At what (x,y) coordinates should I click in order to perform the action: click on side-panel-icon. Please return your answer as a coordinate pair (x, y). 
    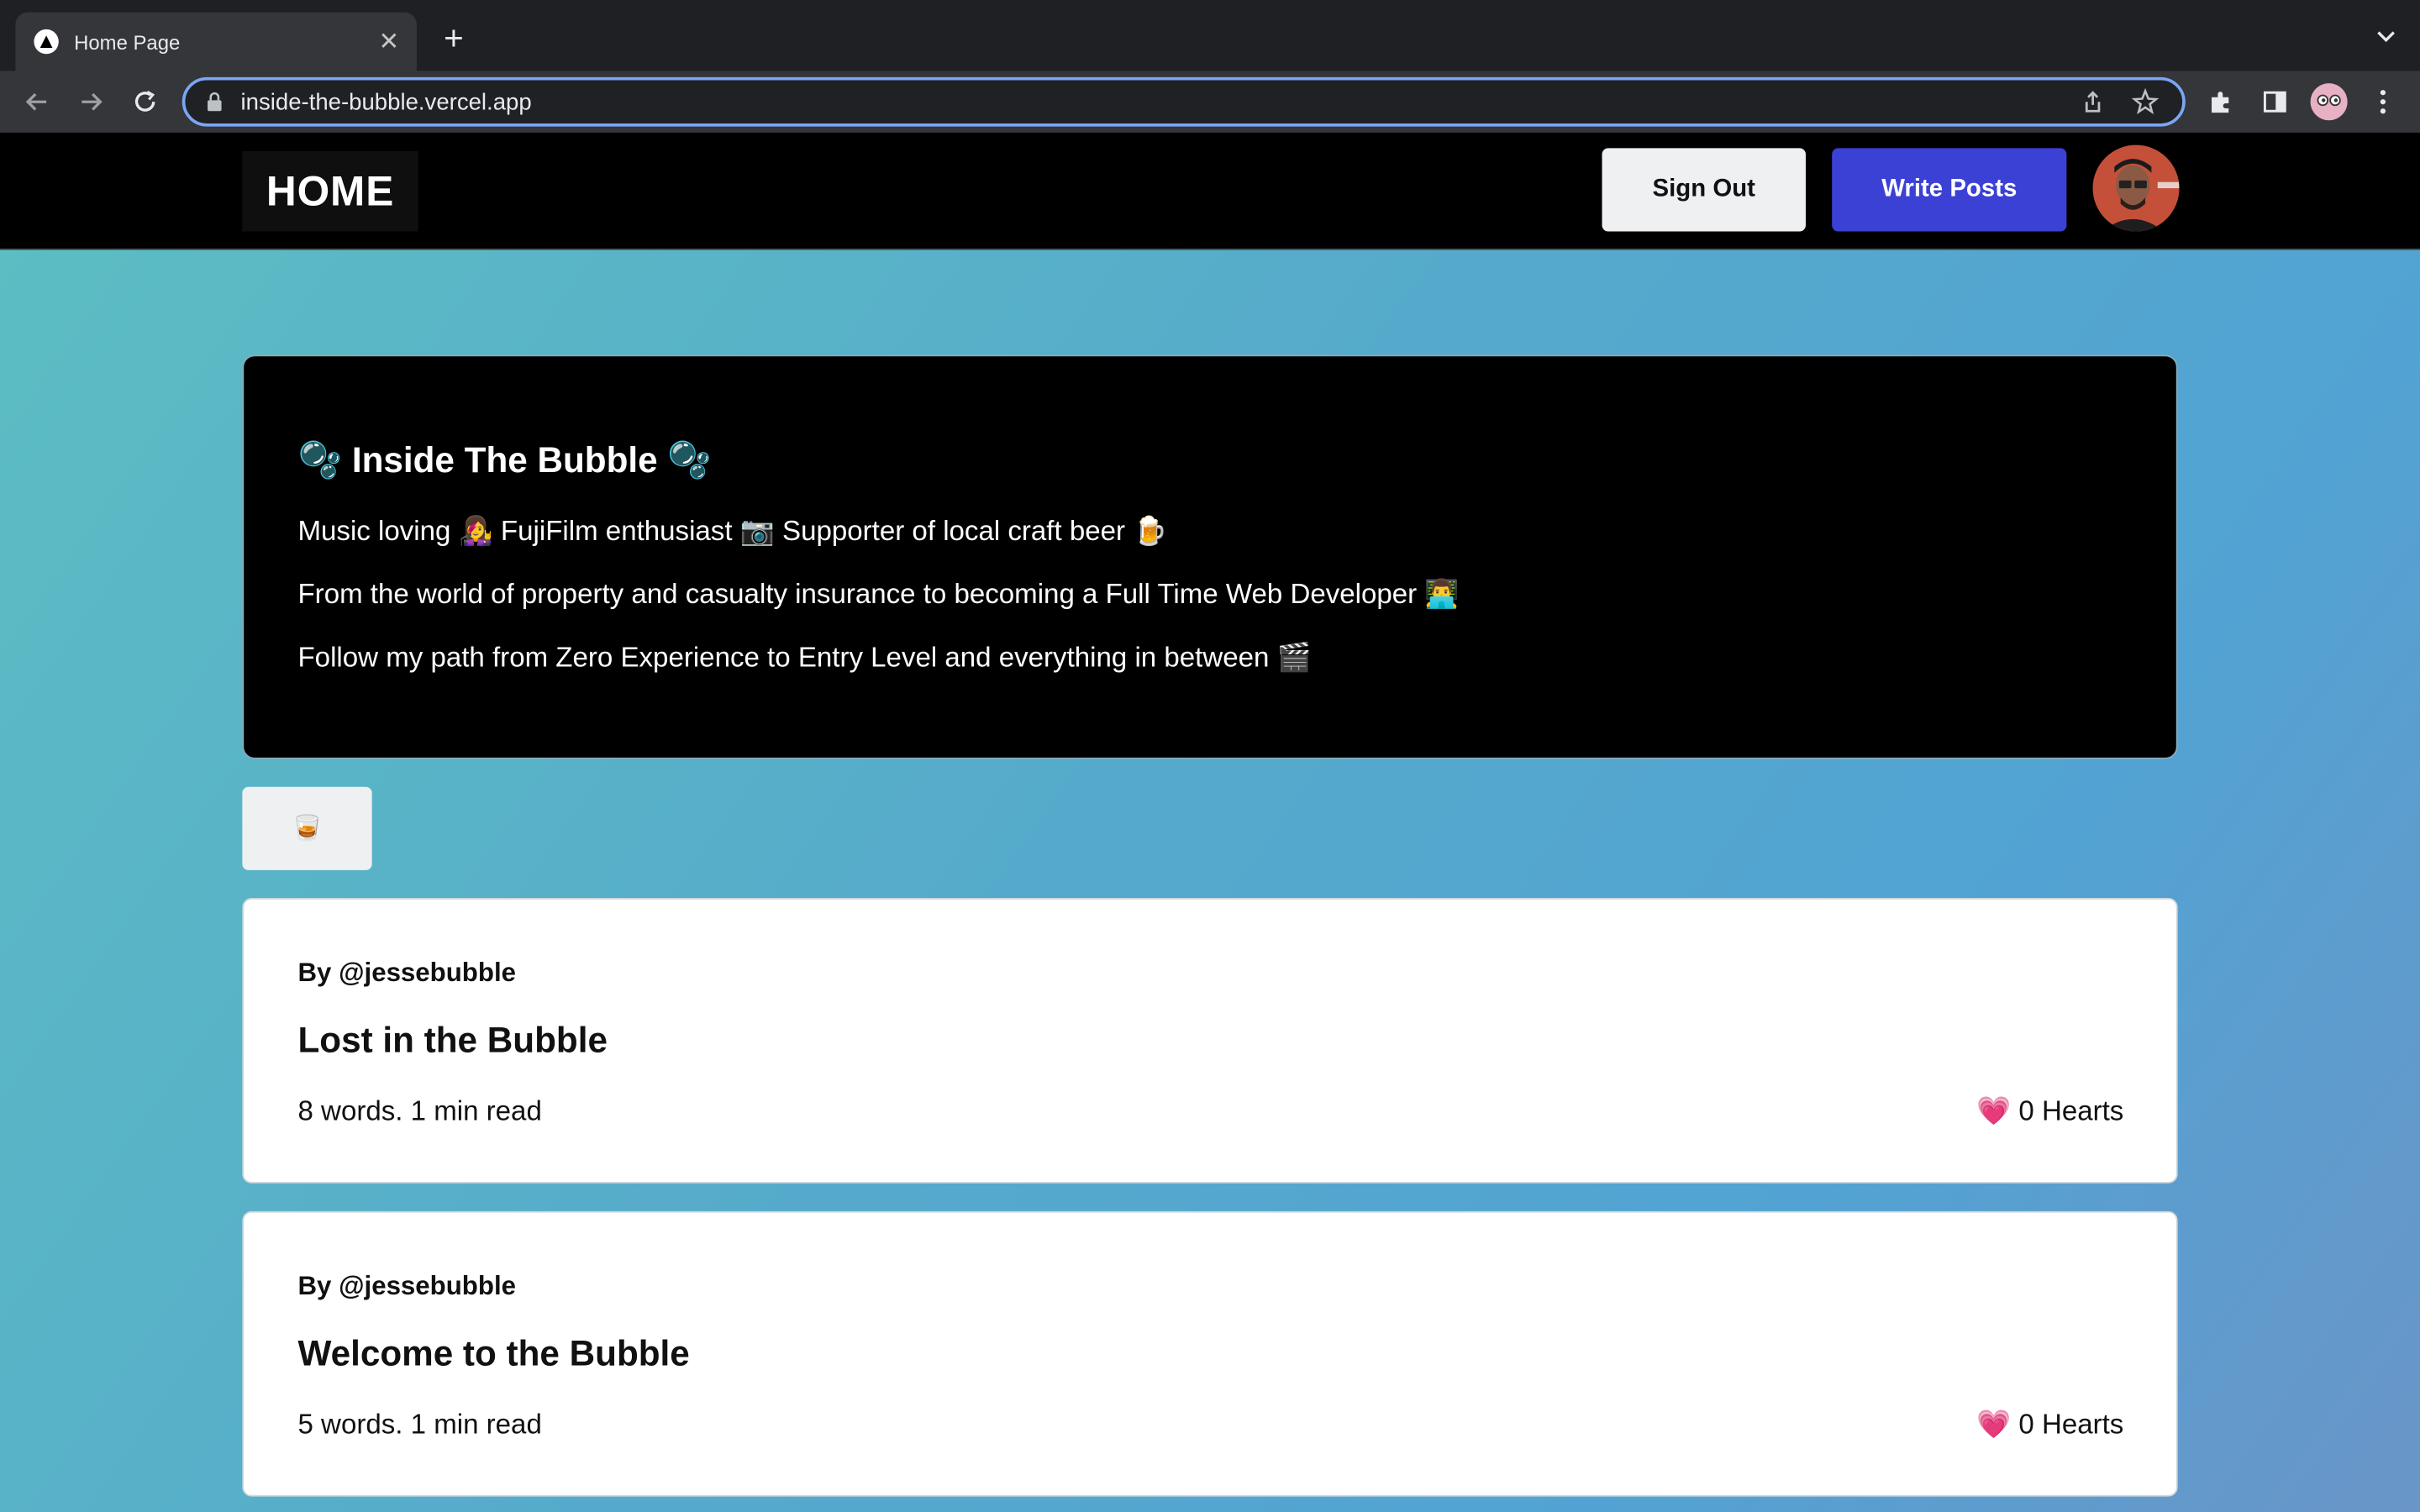
    Looking at the image, I should click on (2274, 101).